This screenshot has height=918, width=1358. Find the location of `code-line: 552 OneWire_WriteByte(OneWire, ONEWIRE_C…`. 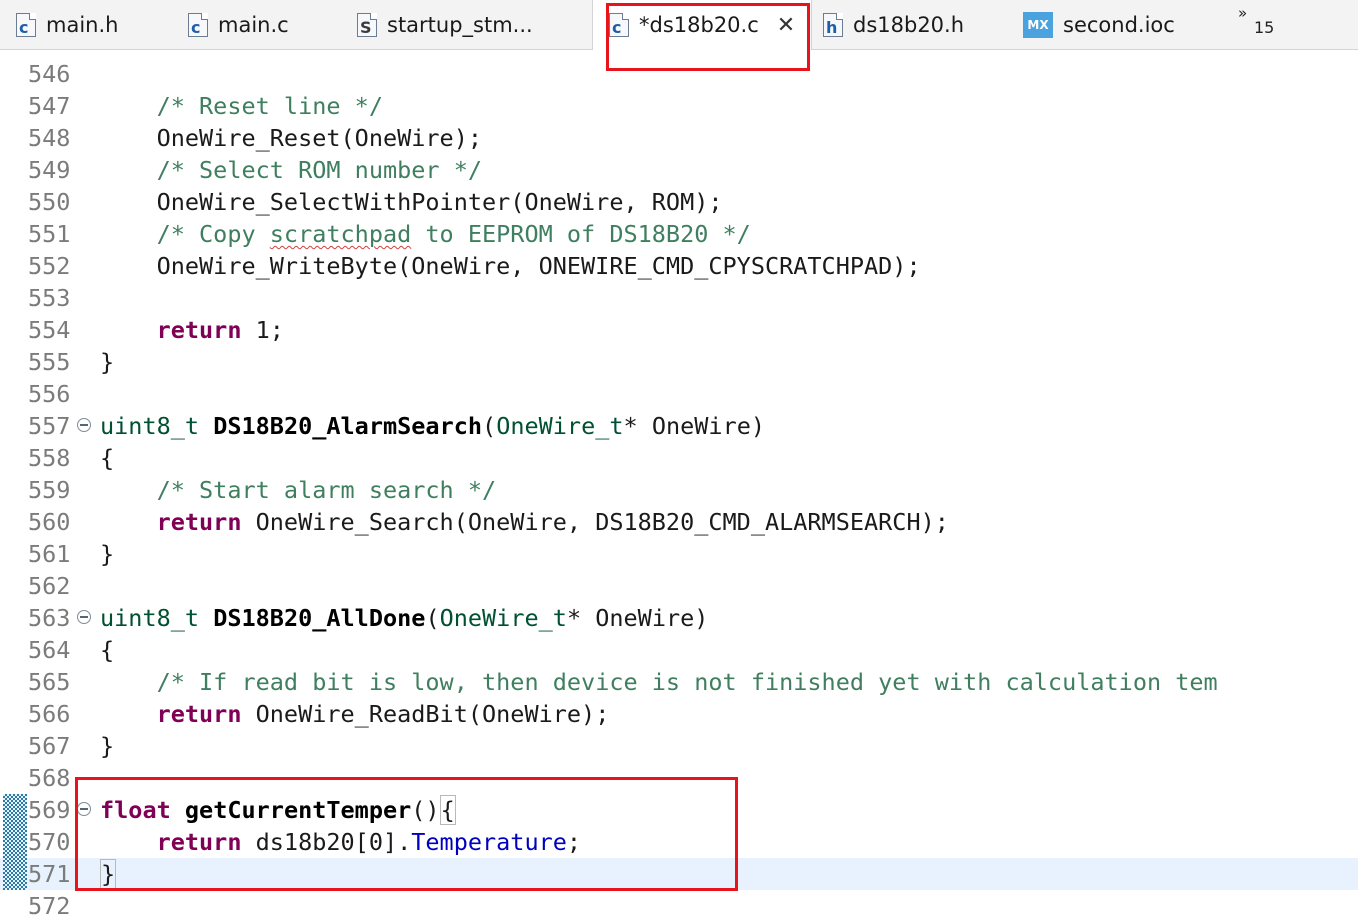

code-line: 552 OneWire_WriteByte(OneWire, ONEWIRE_C… is located at coordinates (679, 266).